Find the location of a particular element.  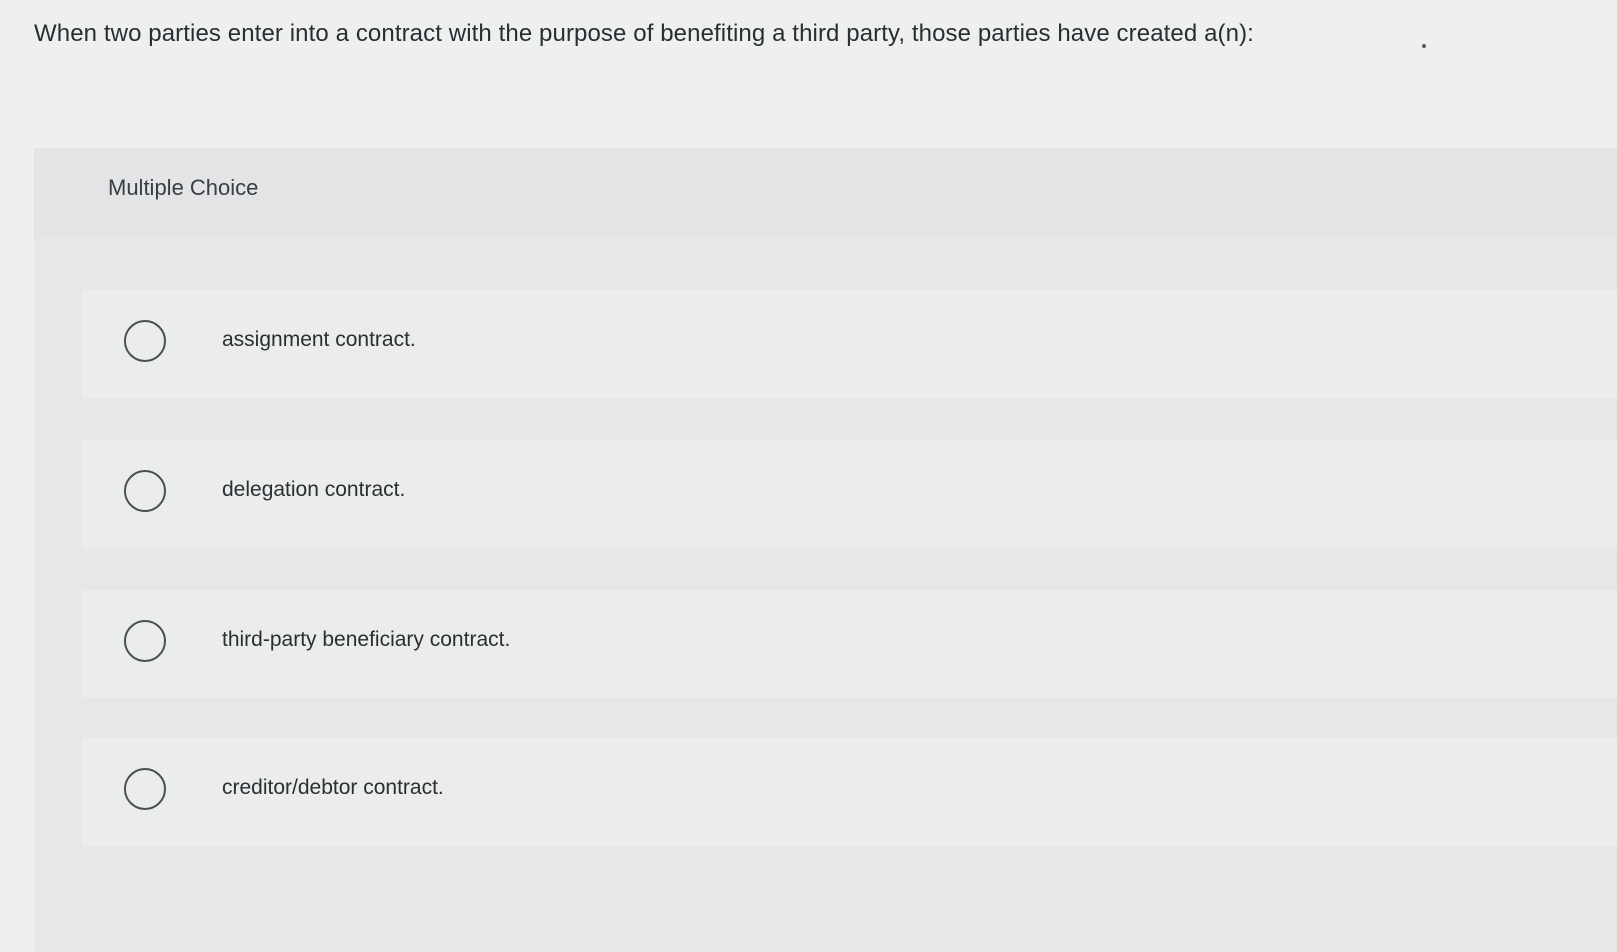

answer-option-2: delegation contract. is located at coordinates (849, 494).